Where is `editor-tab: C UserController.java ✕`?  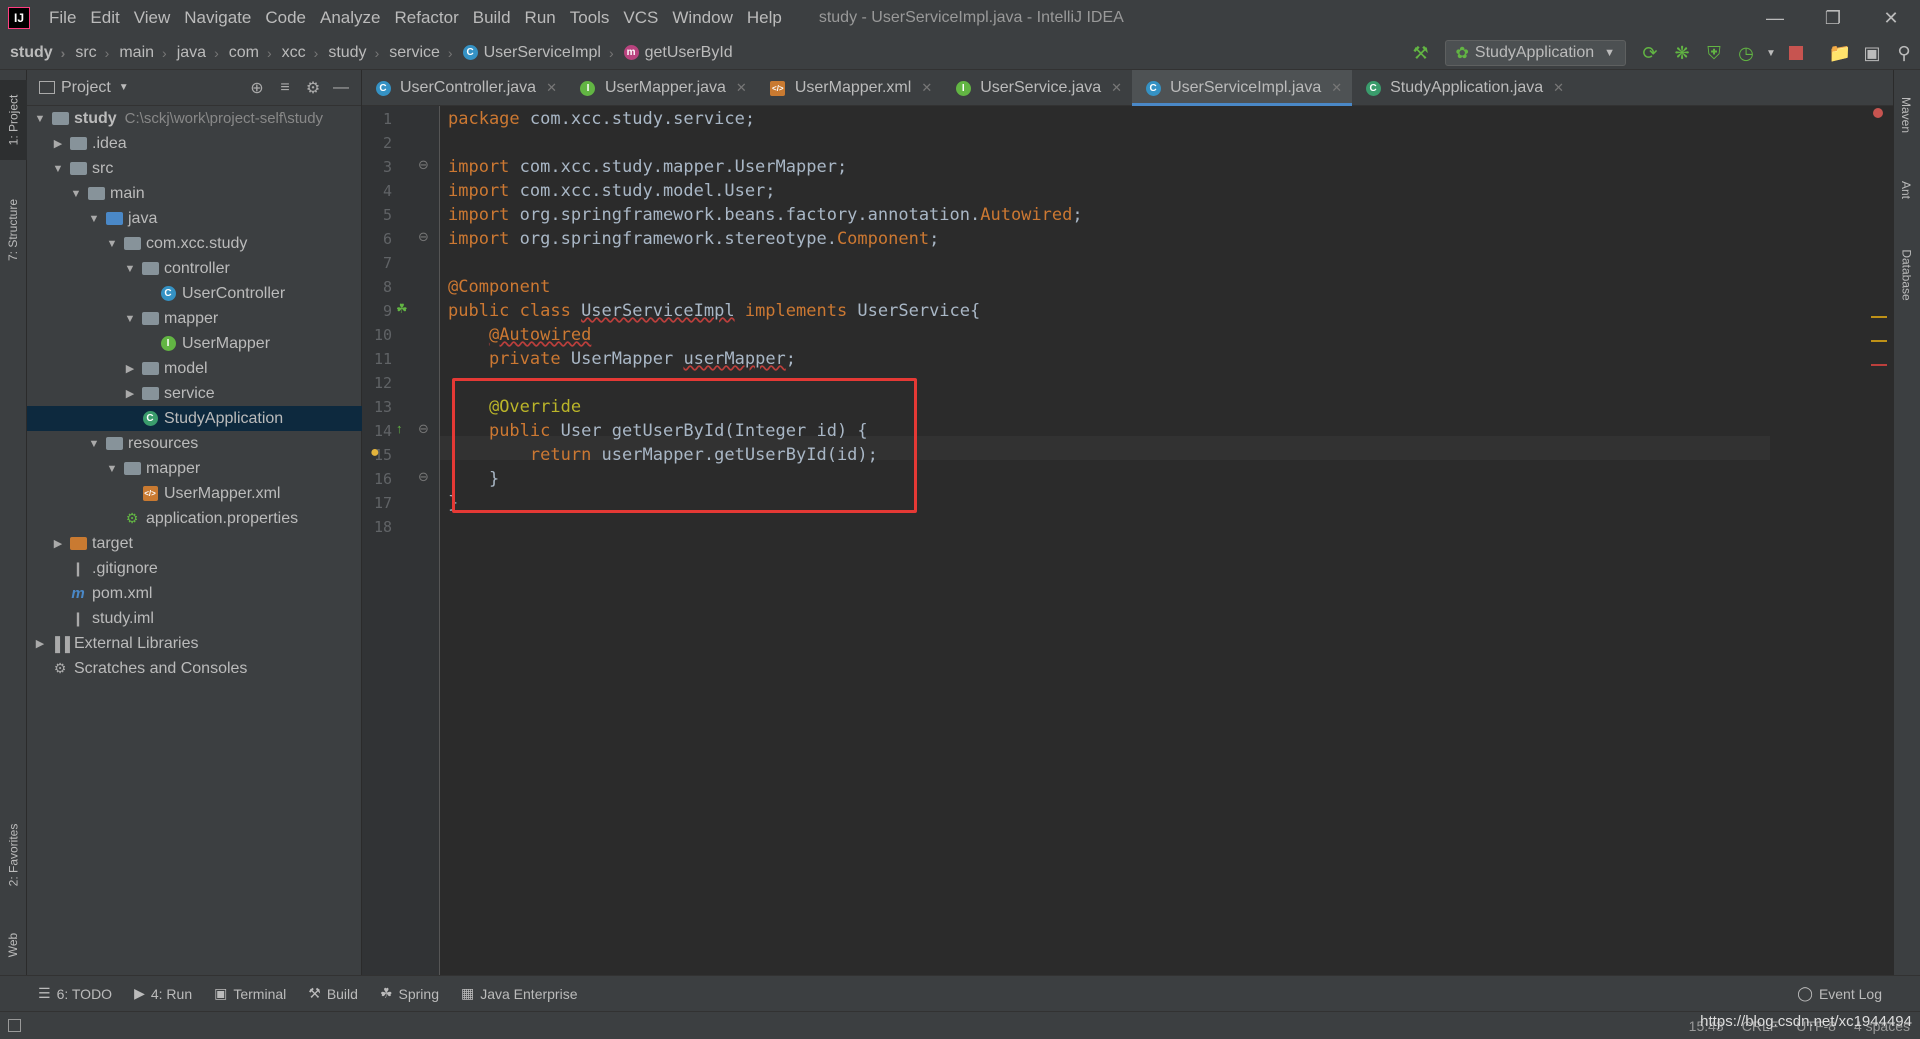 editor-tab: C UserController.java ✕ is located at coordinates (464, 88).